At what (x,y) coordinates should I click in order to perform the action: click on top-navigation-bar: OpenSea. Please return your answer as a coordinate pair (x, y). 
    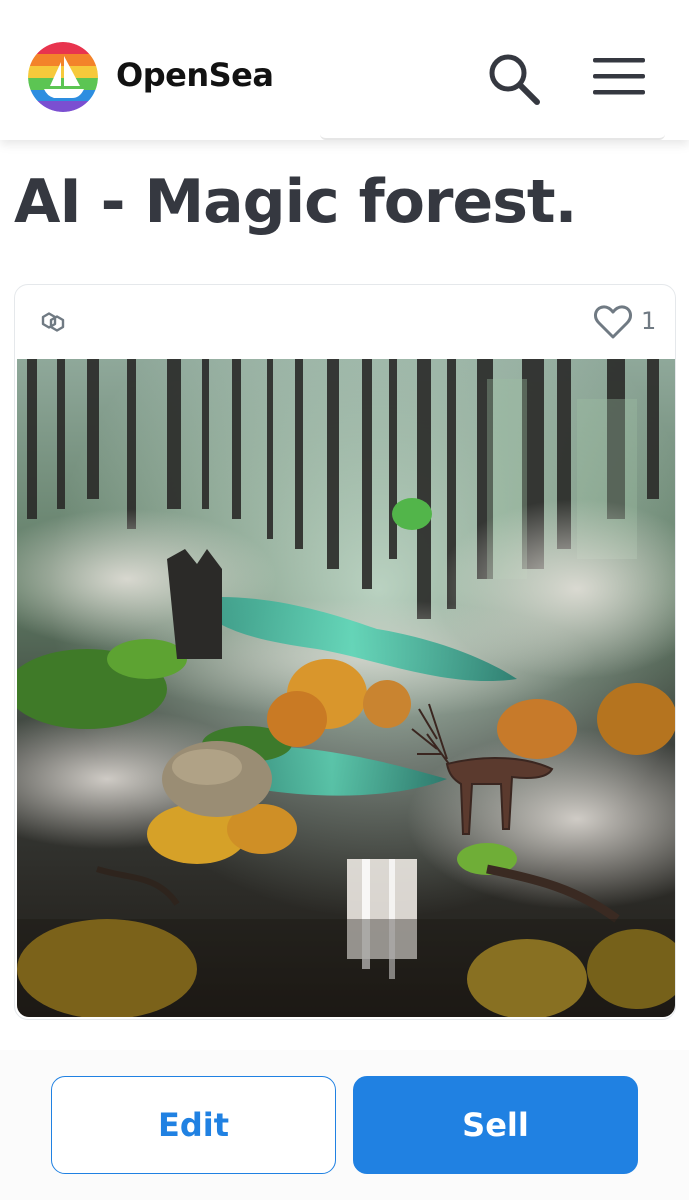
    Looking at the image, I should click on (344, 70).